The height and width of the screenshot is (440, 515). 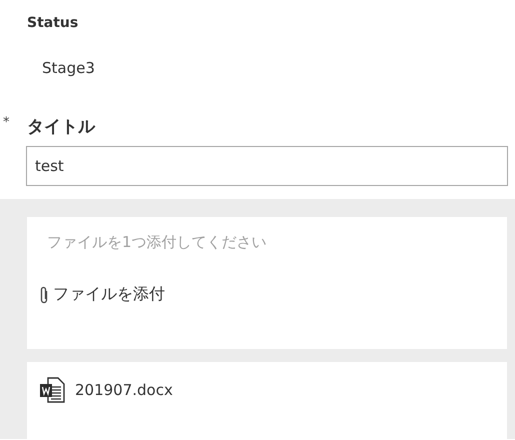 I want to click on field-value: Stage3, so click(x=68, y=68).